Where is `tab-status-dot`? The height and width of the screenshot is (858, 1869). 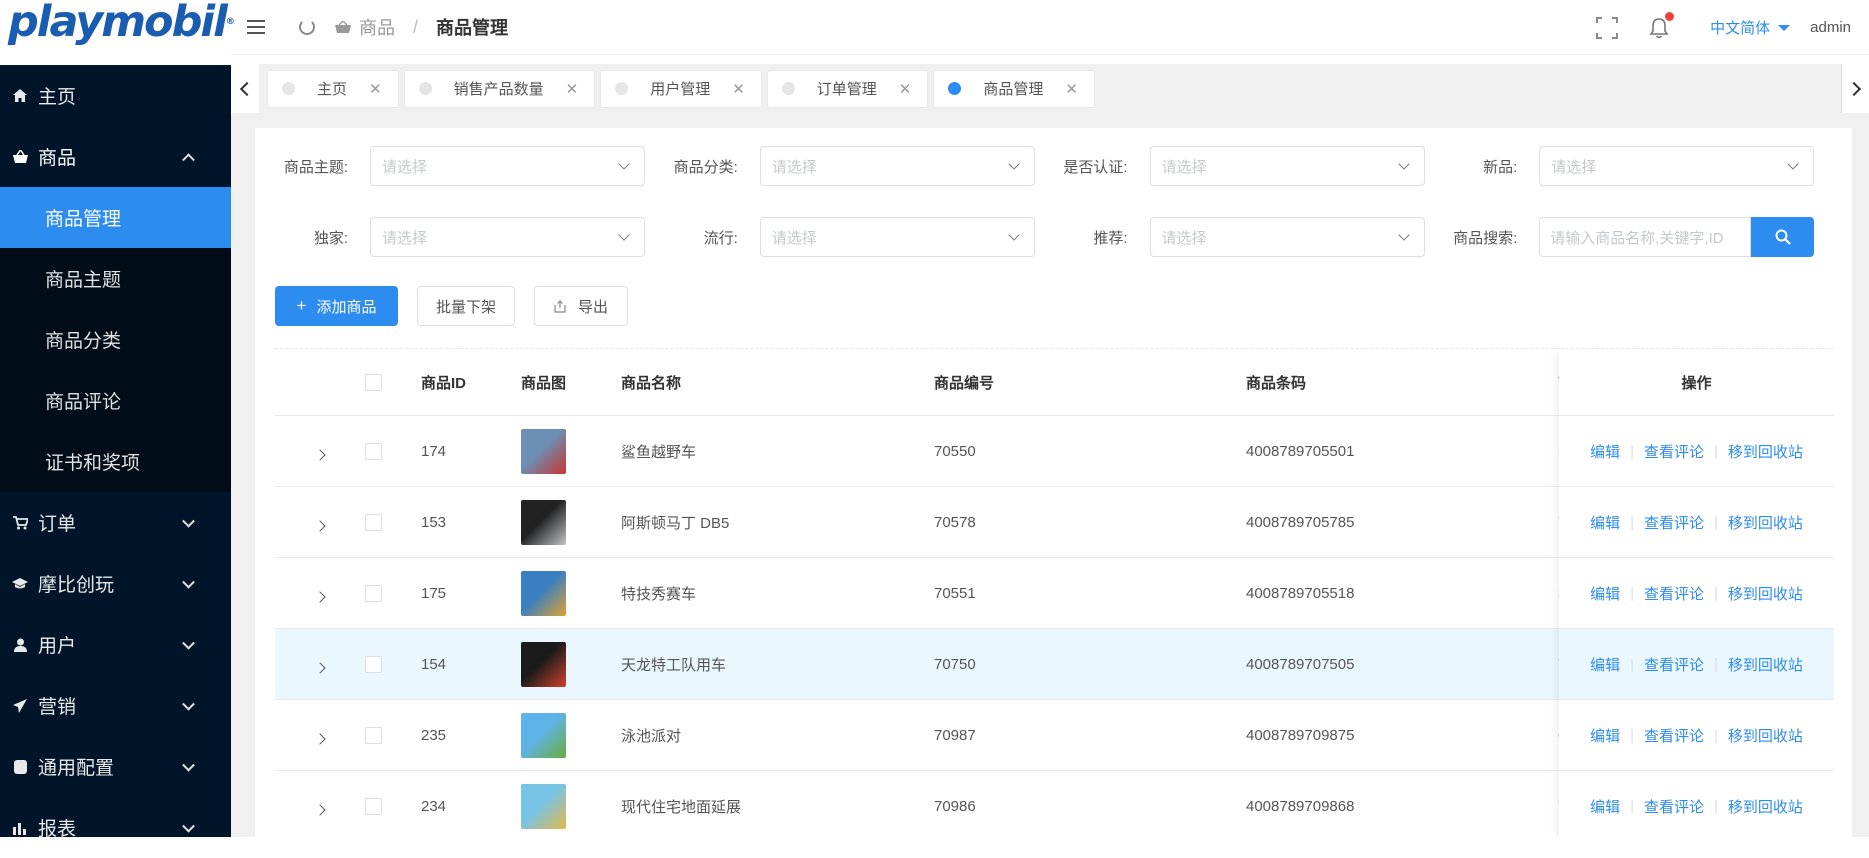
tab-status-dot is located at coordinates (425, 88).